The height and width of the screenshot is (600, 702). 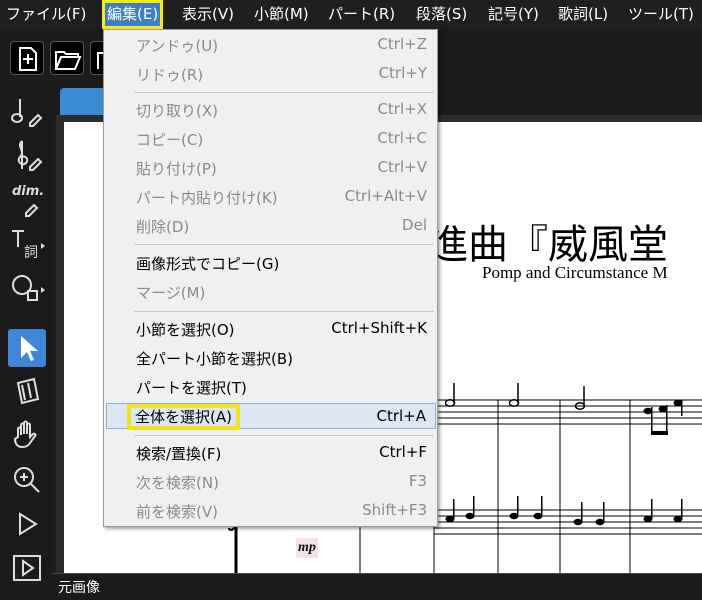 What do you see at coordinates (441, 14) in the screenshot?
I see `menu-paragraph: 段落(S)` at bounding box center [441, 14].